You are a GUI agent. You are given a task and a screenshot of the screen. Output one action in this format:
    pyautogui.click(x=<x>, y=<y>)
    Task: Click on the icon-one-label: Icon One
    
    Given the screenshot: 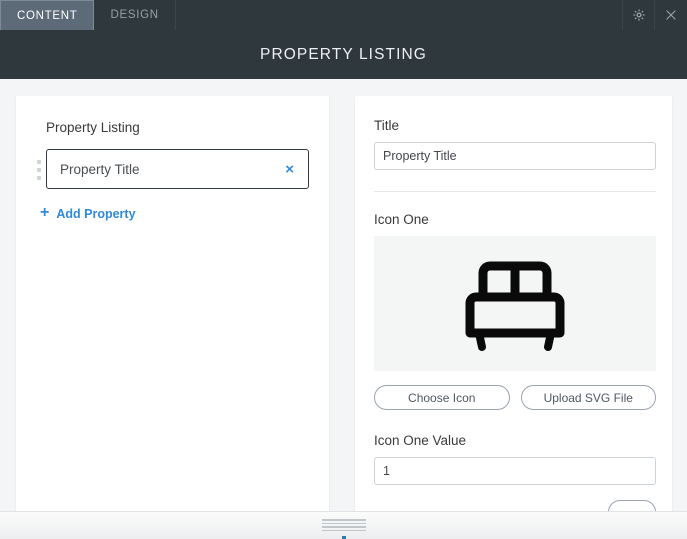 What is the action you would take?
    pyautogui.click(x=401, y=219)
    